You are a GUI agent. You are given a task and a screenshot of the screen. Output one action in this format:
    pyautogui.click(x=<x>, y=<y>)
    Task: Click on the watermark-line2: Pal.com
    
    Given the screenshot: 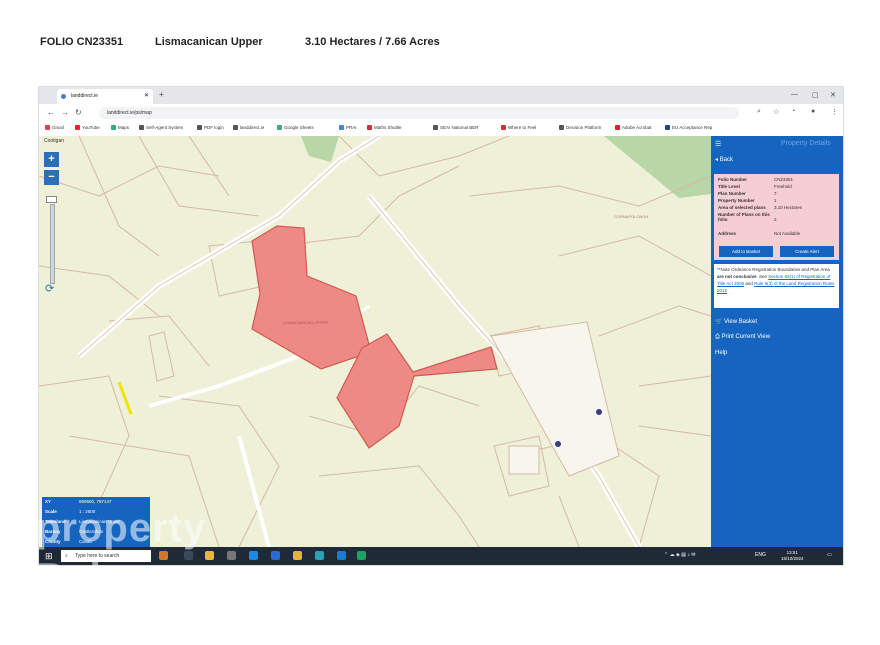 What is the action you would take?
    pyautogui.click(x=120, y=577)
    